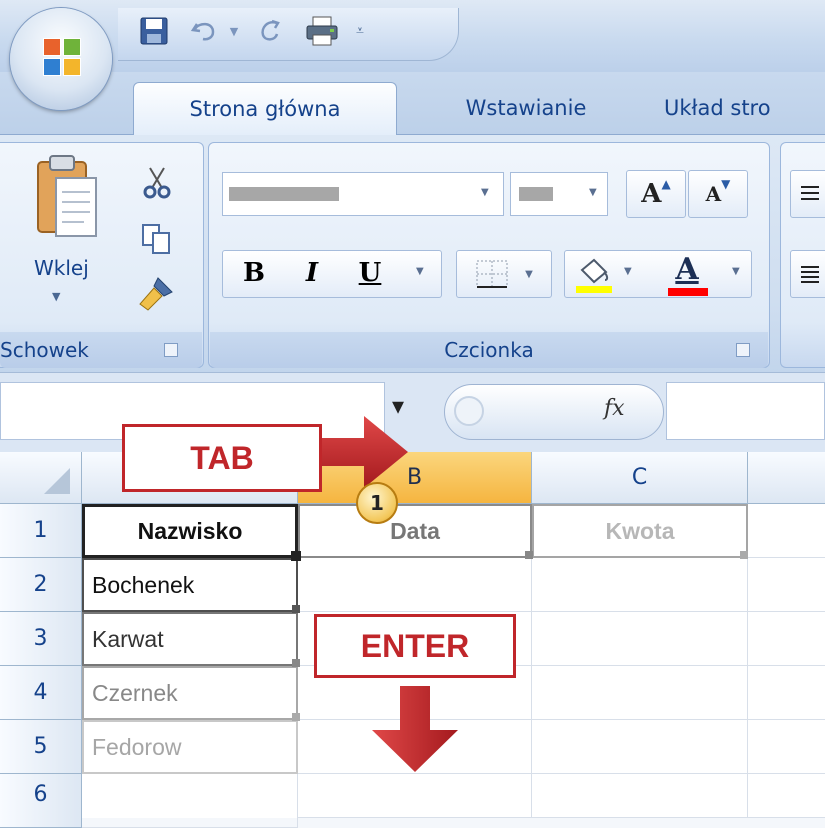 The width and height of the screenshot is (825, 828). Describe the element at coordinates (367, 452) in the screenshot. I see `arrow-right-icon` at that location.